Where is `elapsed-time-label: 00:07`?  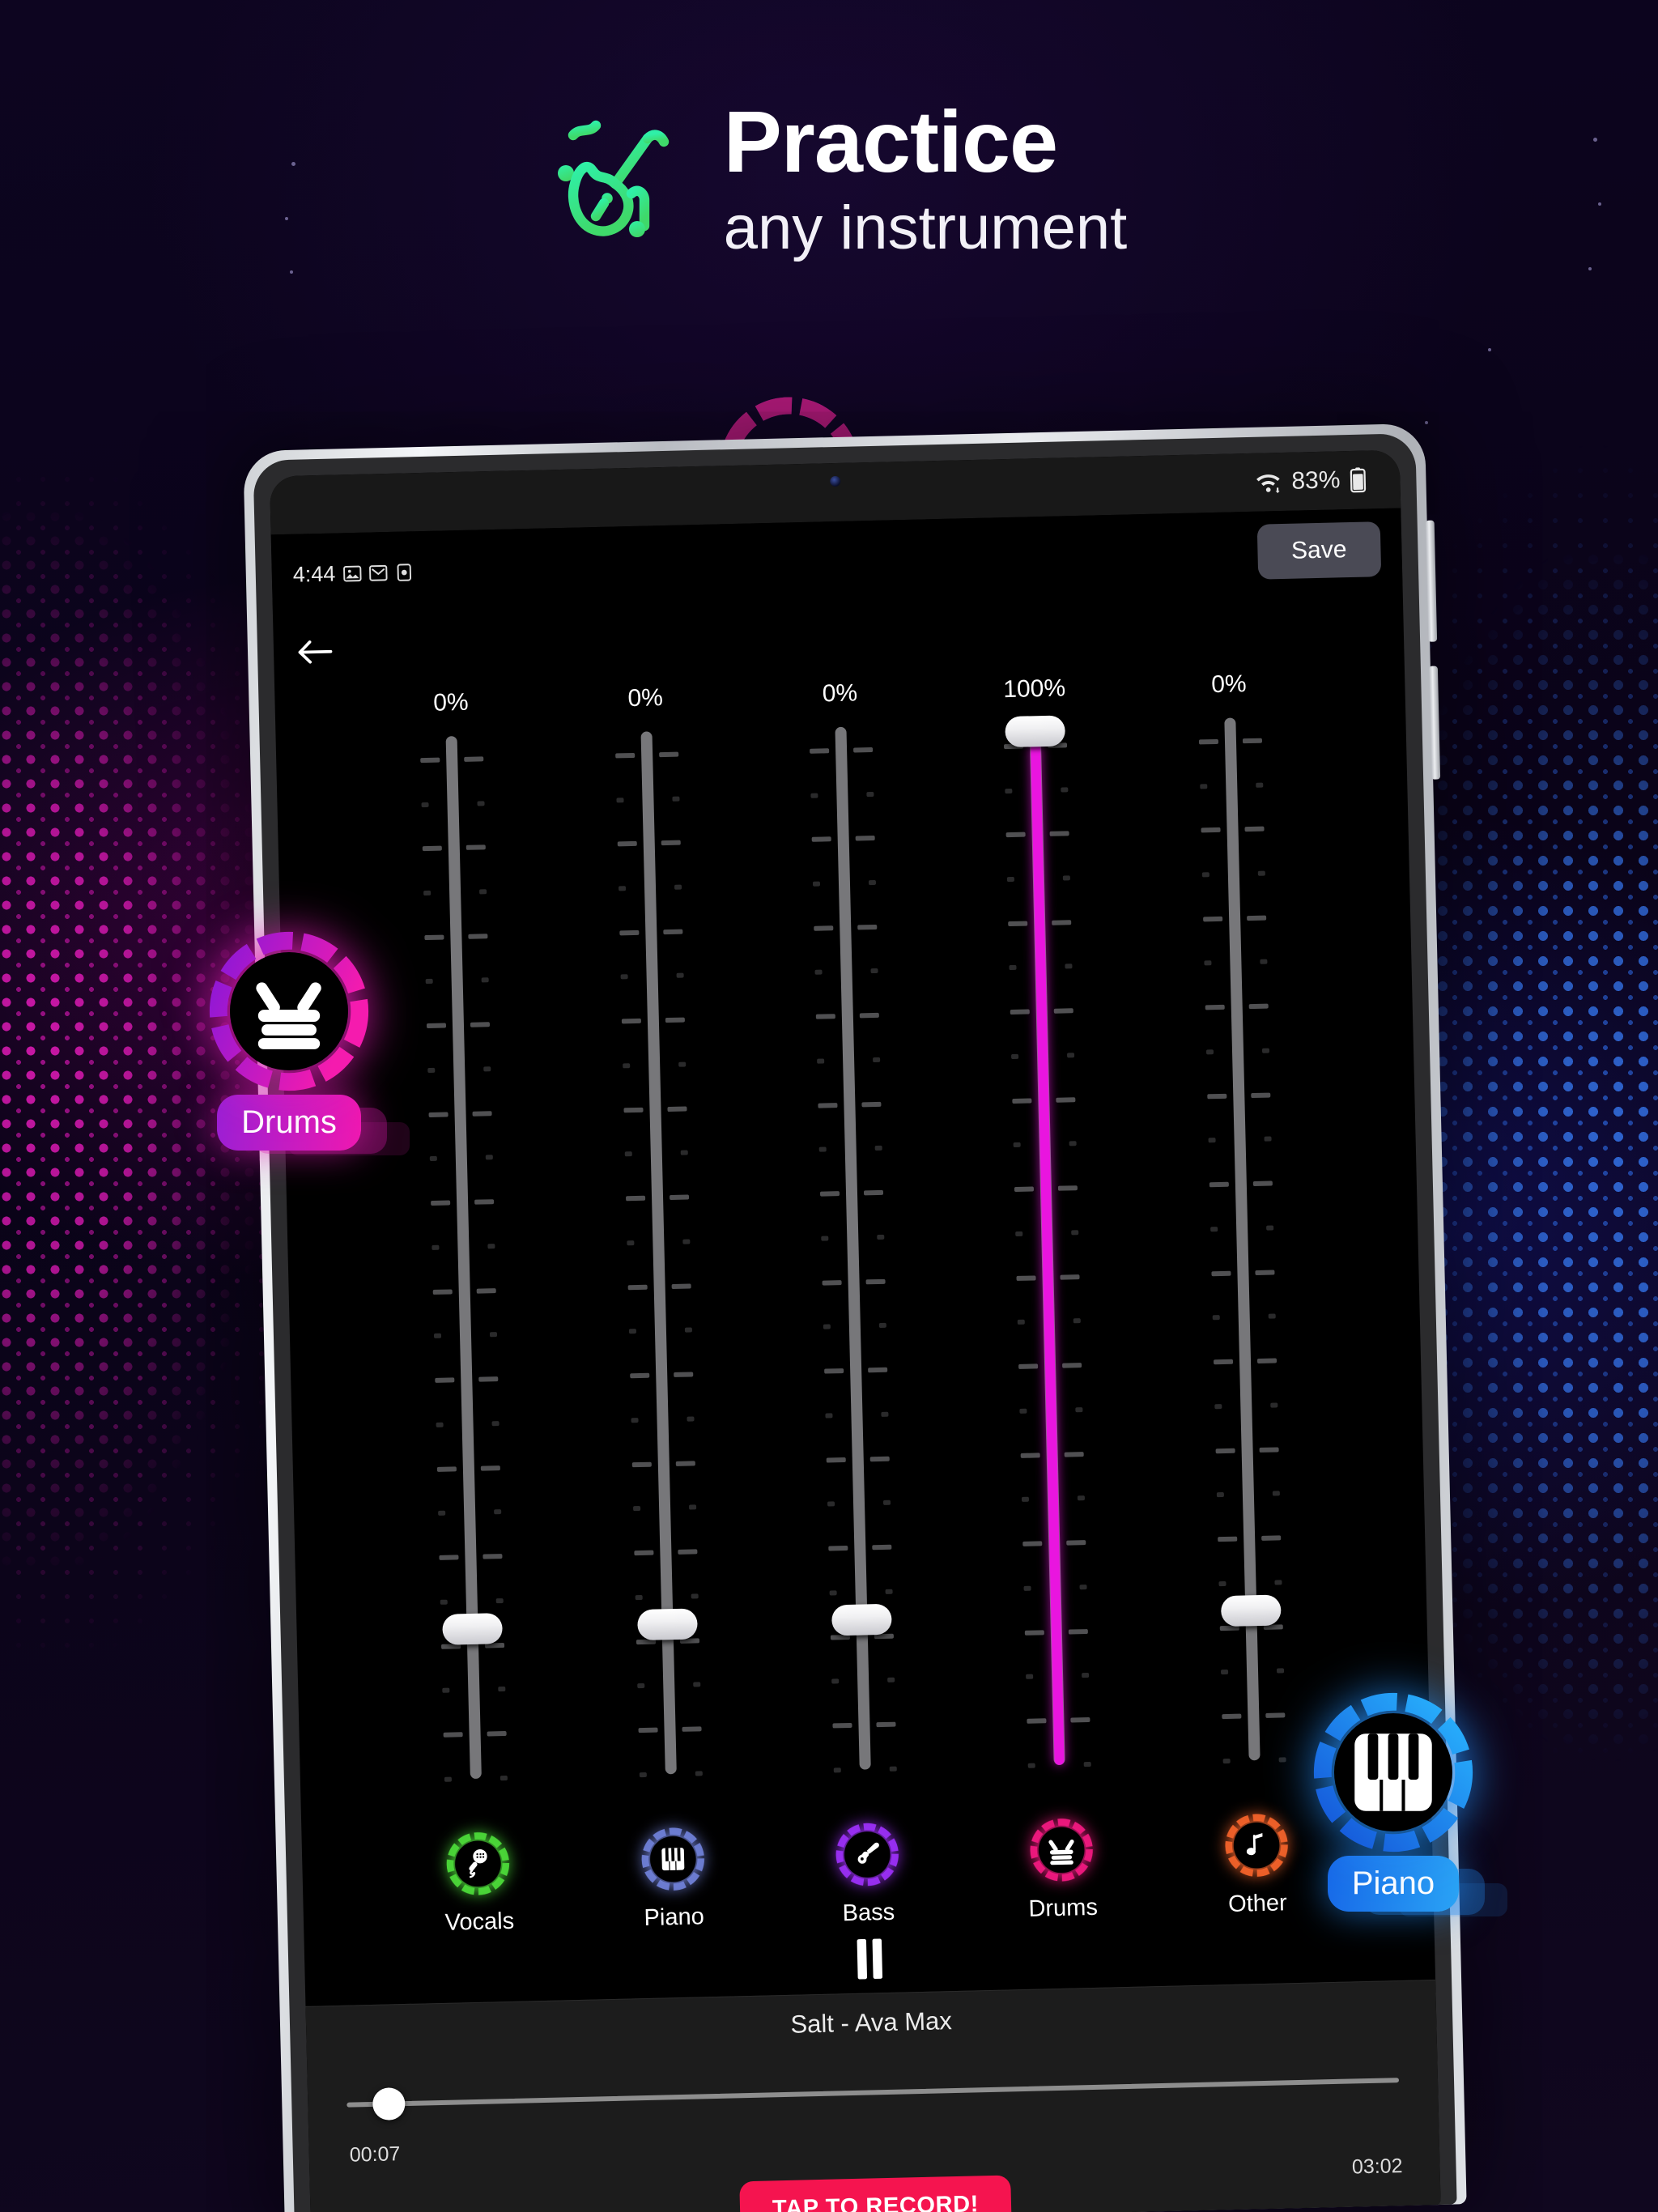
elapsed-time-label: 00:07 is located at coordinates (375, 2154).